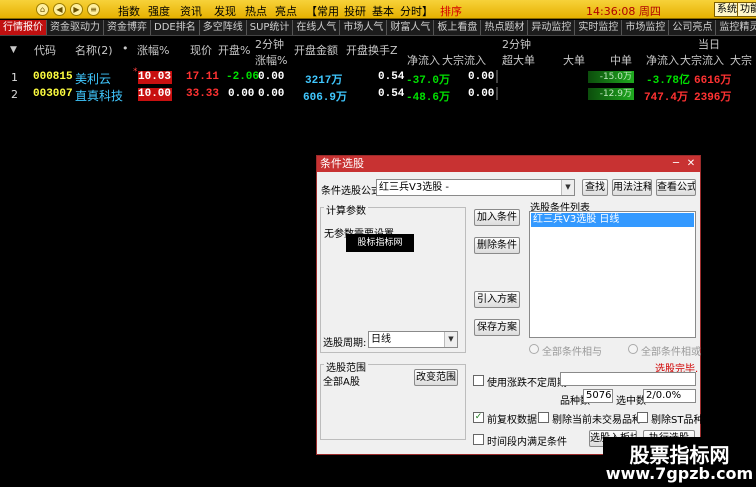 The image size is (756, 487). What do you see at coordinates (423, 60) in the screenshot?
I see `header-net-in: 净流入` at bounding box center [423, 60].